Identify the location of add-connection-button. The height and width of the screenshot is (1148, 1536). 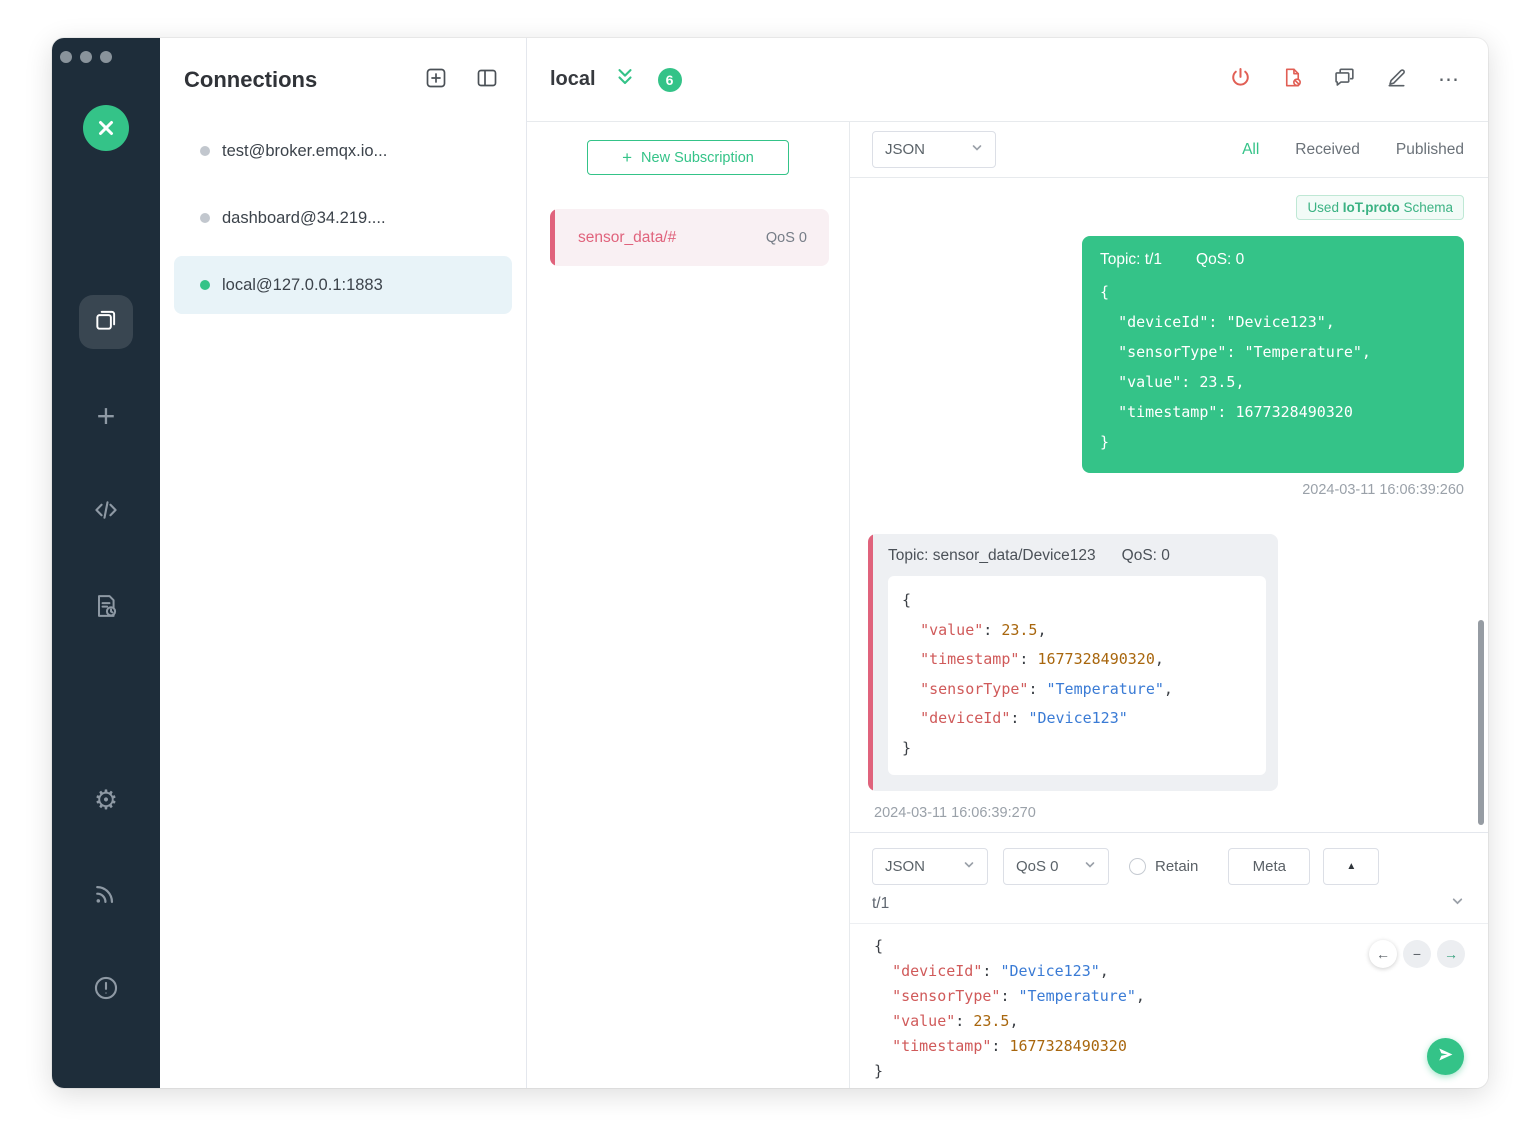
(436, 80).